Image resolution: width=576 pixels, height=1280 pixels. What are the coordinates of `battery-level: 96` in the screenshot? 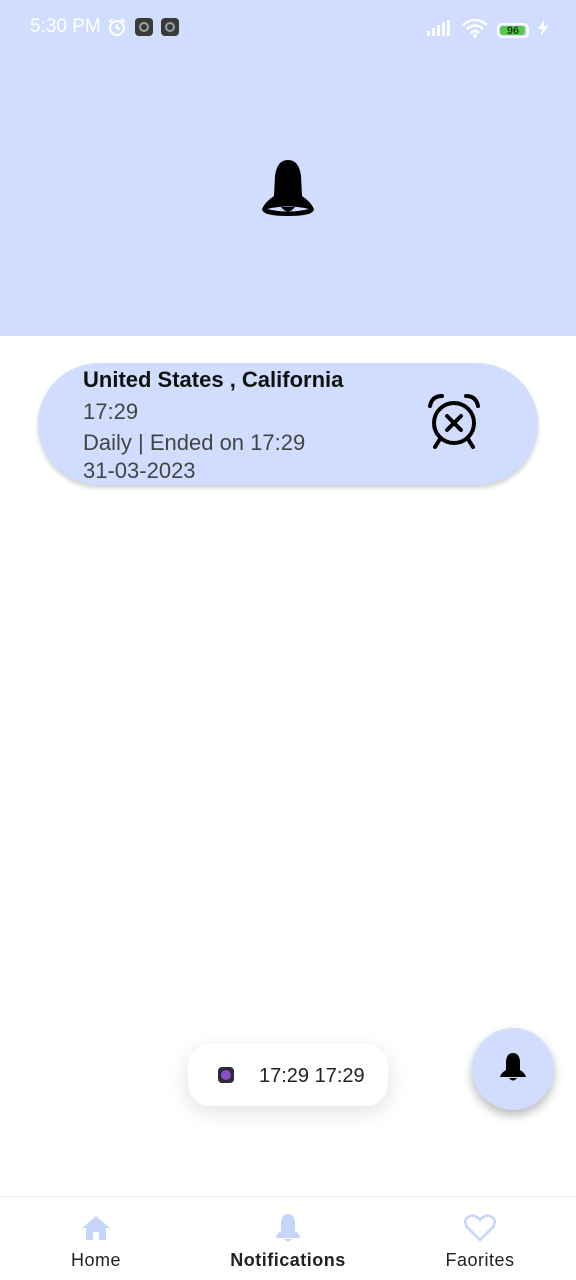 It's located at (513, 30).